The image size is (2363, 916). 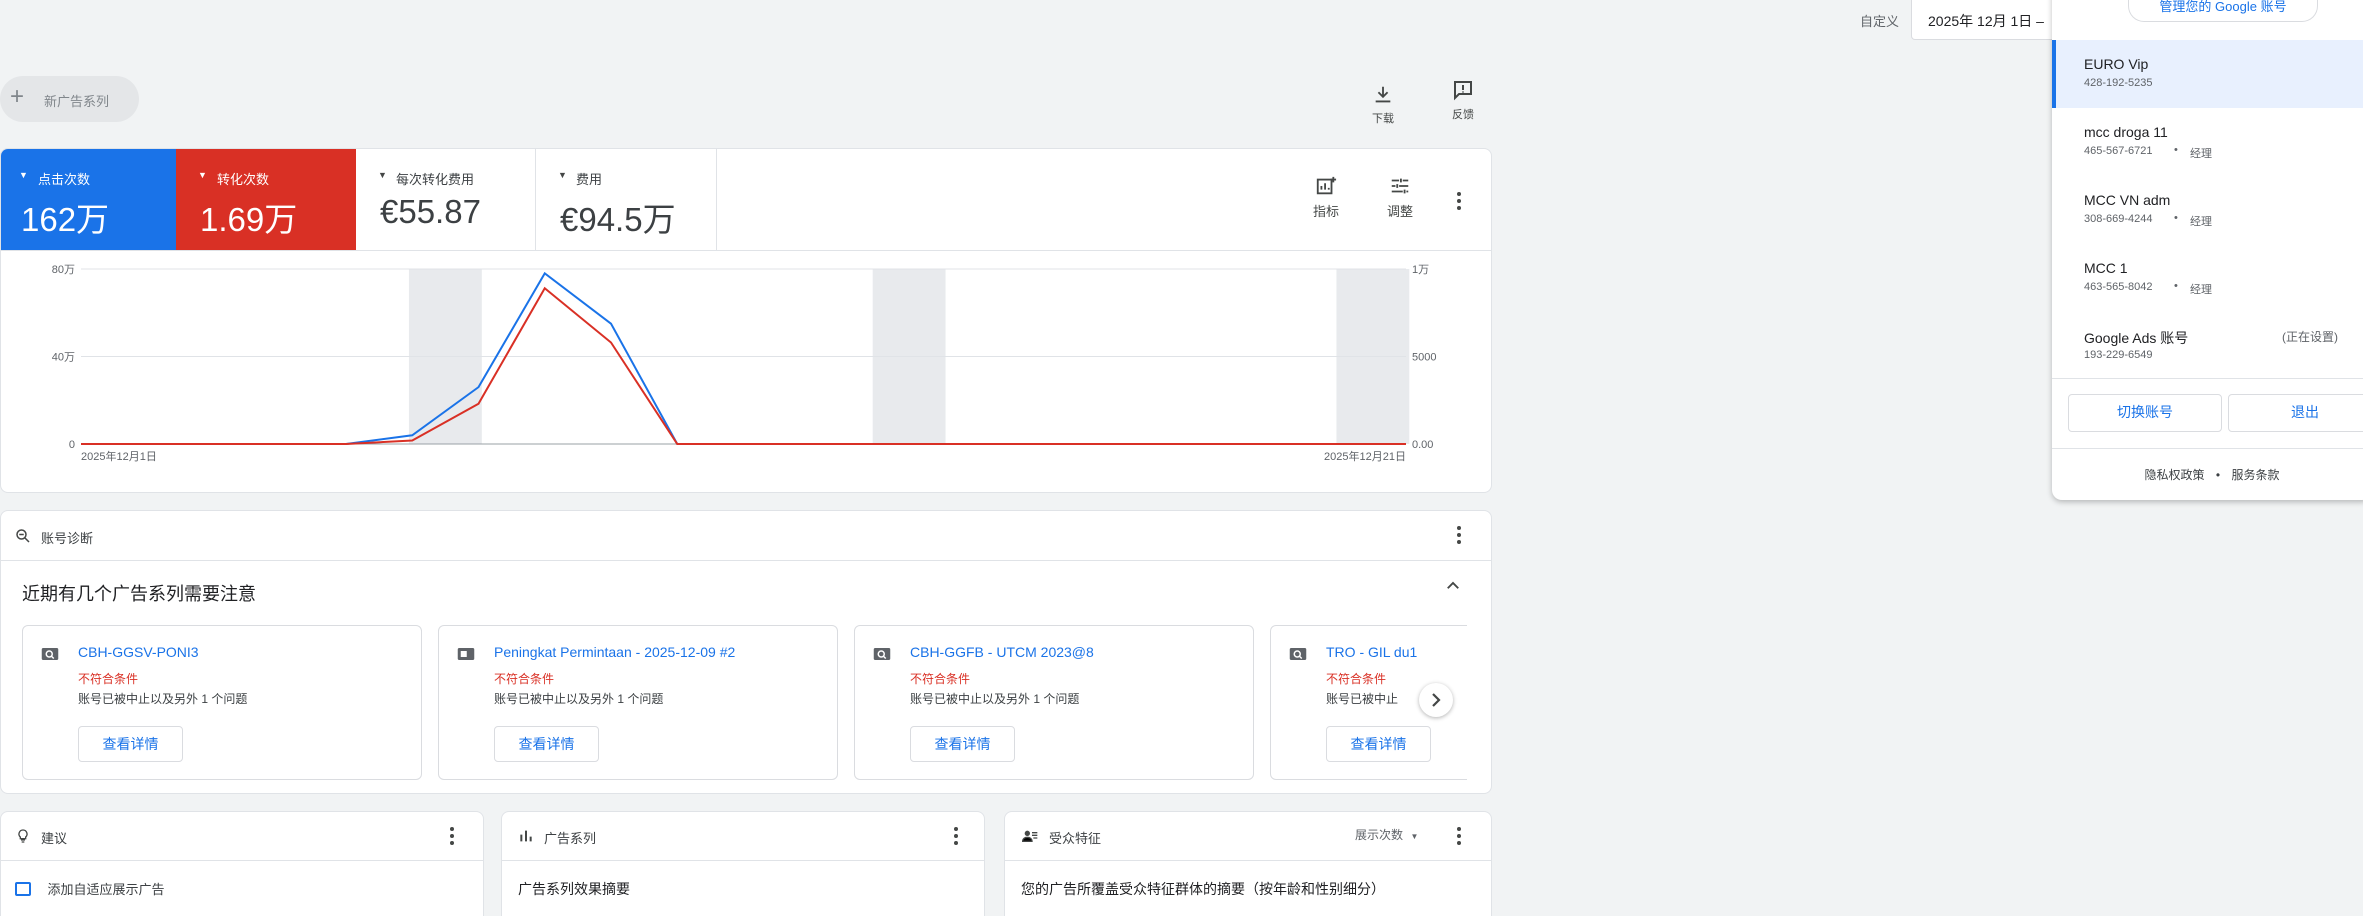 I want to click on account-list-item: MCC VN adm 308-669-4244 • 经理, so click(x=2207, y=210).